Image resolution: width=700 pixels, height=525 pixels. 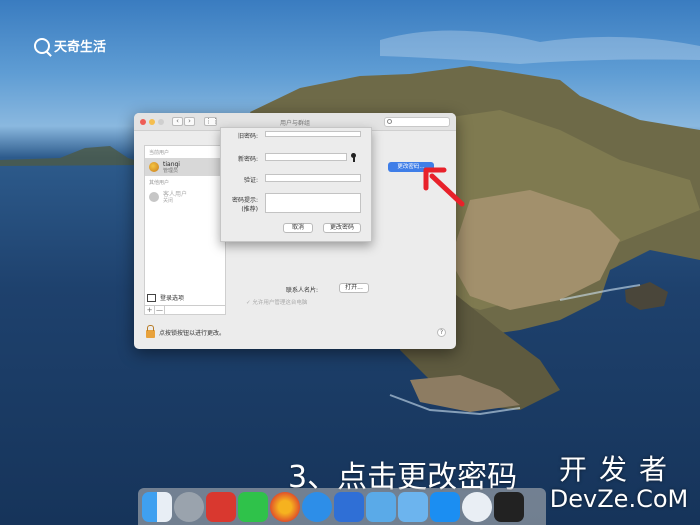 What do you see at coordinates (253, 506) in the screenshot?
I see `wechat-icon` at bounding box center [253, 506].